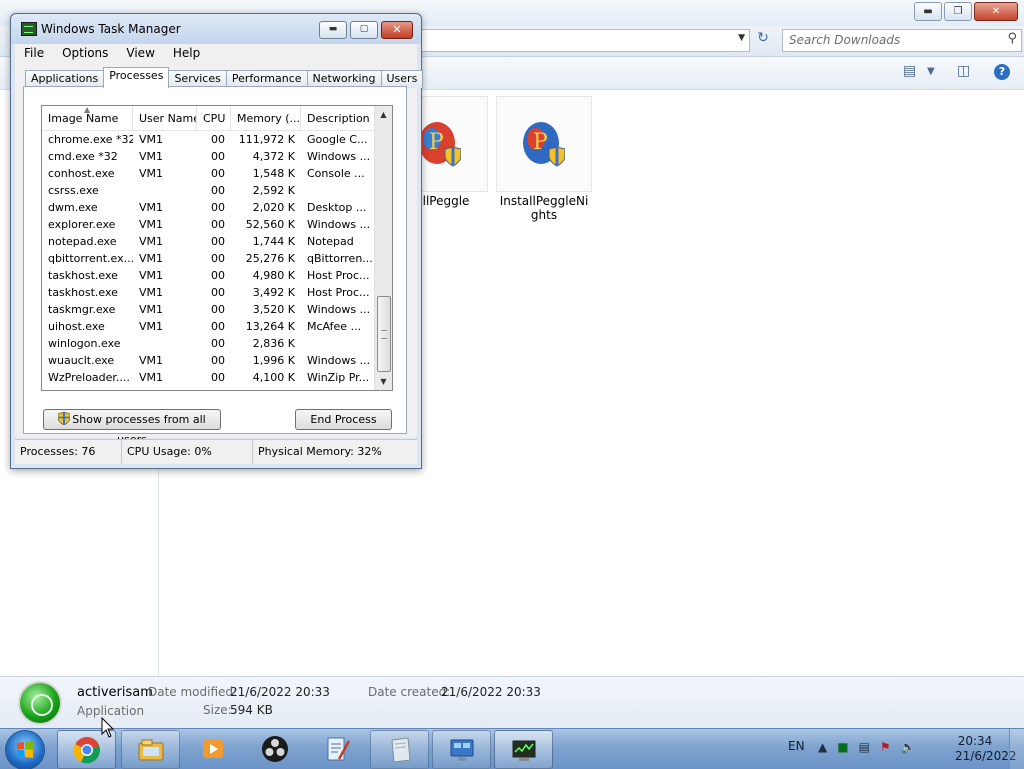  What do you see at coordinates (186, 53) in the screenshot?
I see `menu-help: Help` at bounding box center [186, 53].